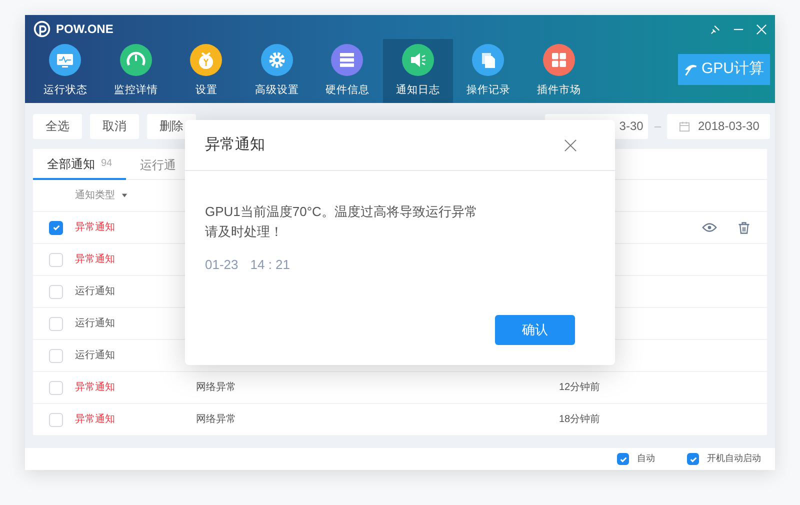 The width and height of the screenshot is (800, 505). I want to click on logo-icon, so click(42, 29).